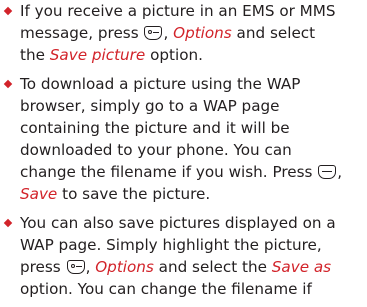  I want to click on save-as-term: Save as, so click(301, 267).